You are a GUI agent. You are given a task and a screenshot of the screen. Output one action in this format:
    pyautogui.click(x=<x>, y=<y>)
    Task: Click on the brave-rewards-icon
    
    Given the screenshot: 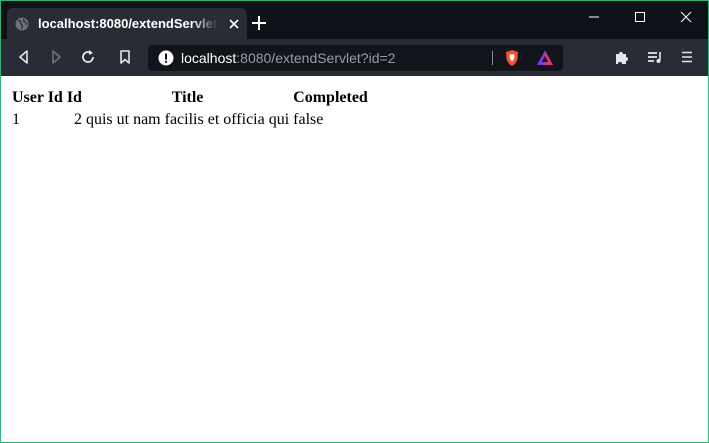 What is the action you would take?
    pyautogui.click(x=545, y=58)
    